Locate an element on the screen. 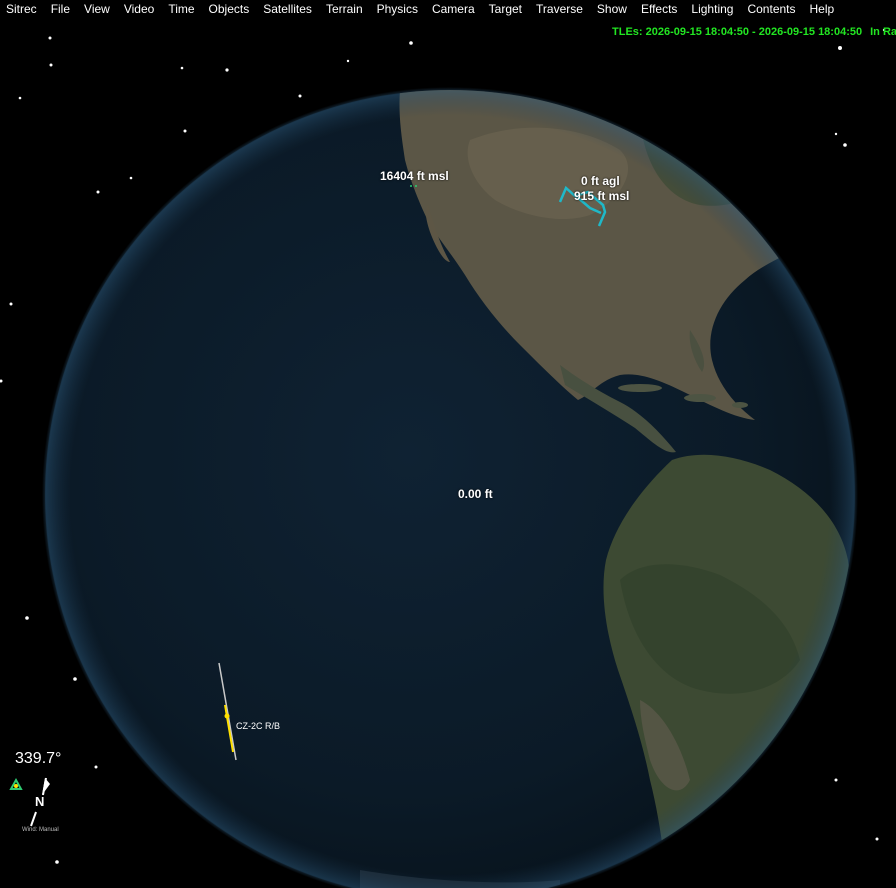 The image size is (896, 888). menu-help: Help is located at coordinates (823, 9).